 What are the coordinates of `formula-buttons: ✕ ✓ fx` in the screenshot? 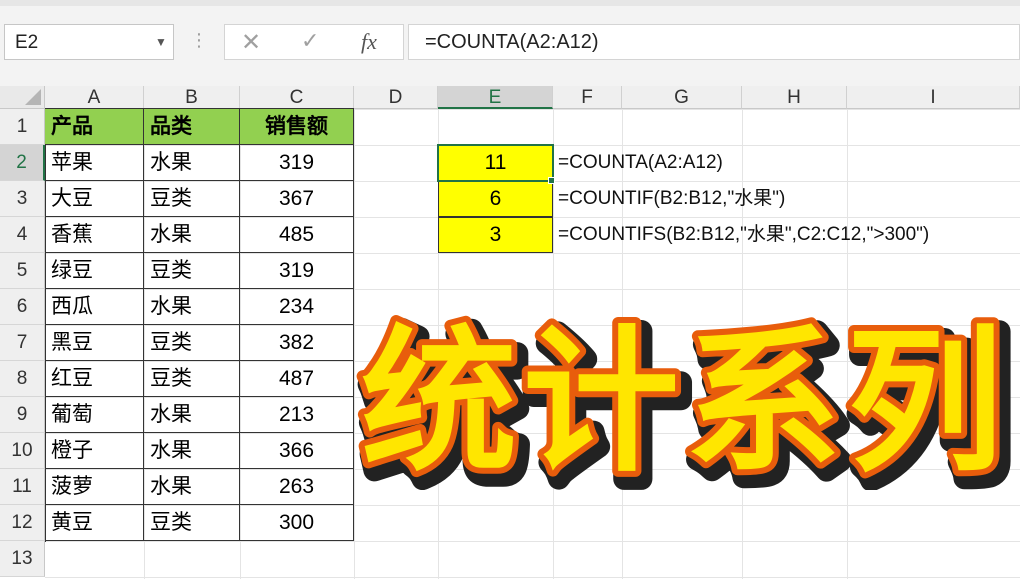 It's located at (314, 42).